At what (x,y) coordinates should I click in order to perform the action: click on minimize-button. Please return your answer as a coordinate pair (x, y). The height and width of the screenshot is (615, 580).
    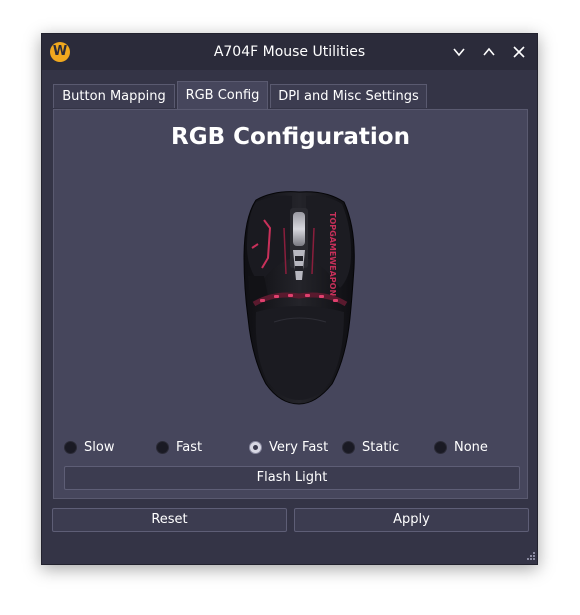
    Looking at the image, I should click on (459, 52).